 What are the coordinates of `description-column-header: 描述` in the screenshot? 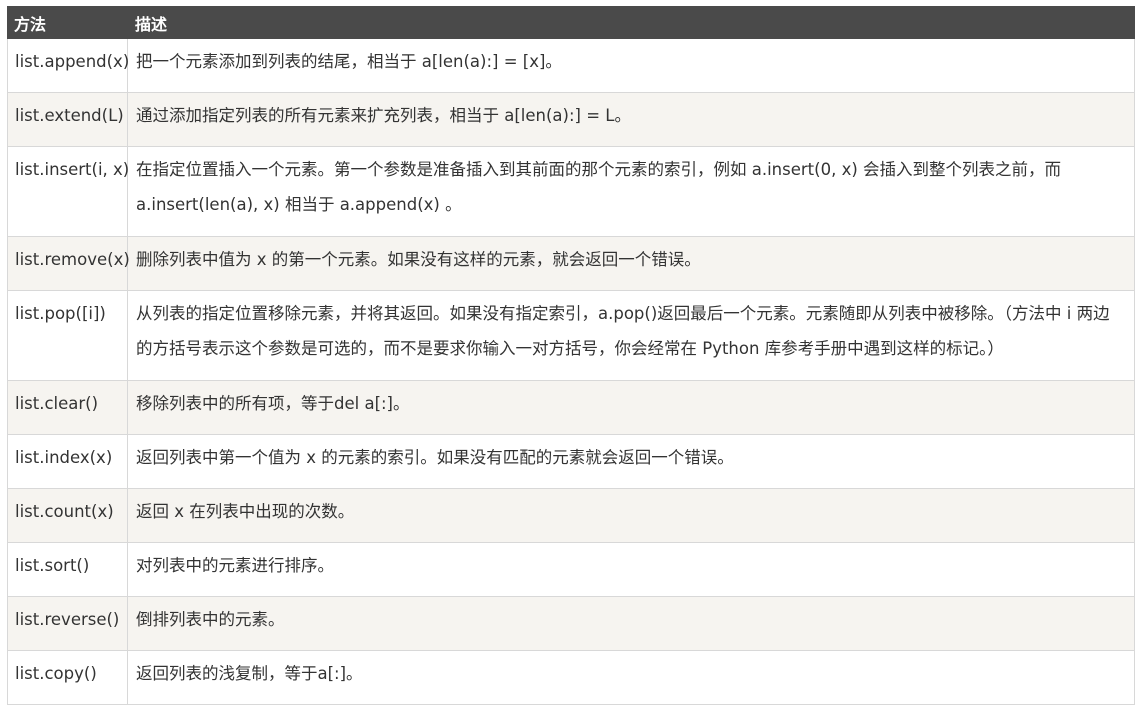 It's located at (631, 22).